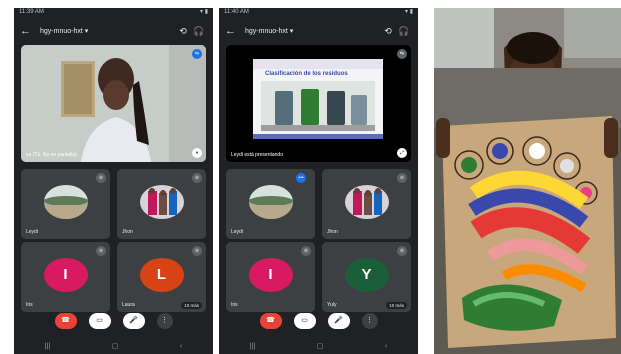  I want to click on participant-name: Laura, so click(128, 305).